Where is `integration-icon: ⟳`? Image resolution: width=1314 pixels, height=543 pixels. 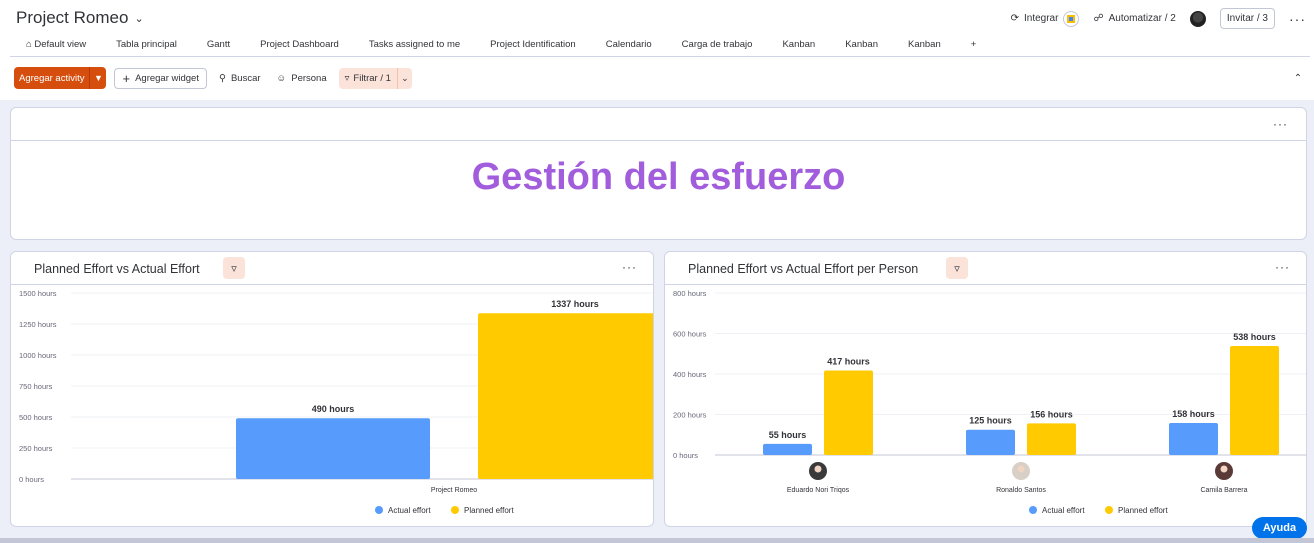 integration-icon: ⟳ is located at coordinates (1014, 18).